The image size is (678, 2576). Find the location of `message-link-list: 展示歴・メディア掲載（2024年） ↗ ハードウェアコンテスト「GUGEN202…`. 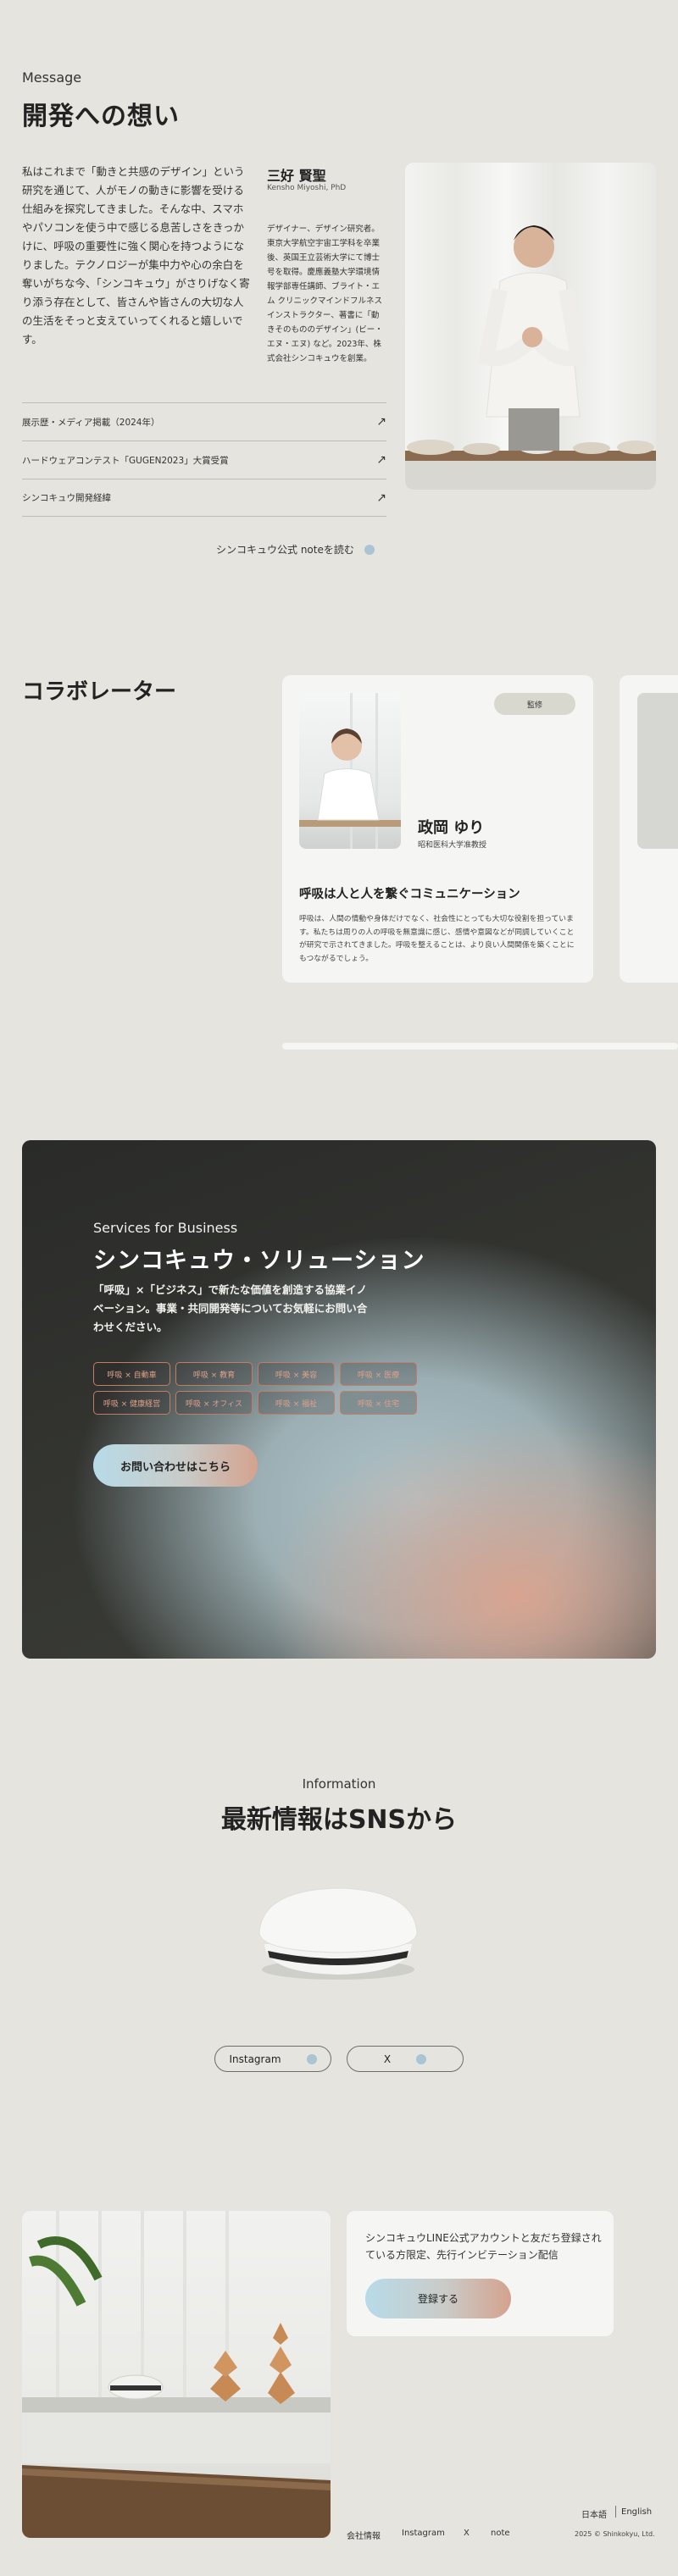

message-link-list: 展示歴・メディア掲載（2024年） ↗ ハードウェアコンテスト「GUGEN202… is located at coordinates (204, 459).